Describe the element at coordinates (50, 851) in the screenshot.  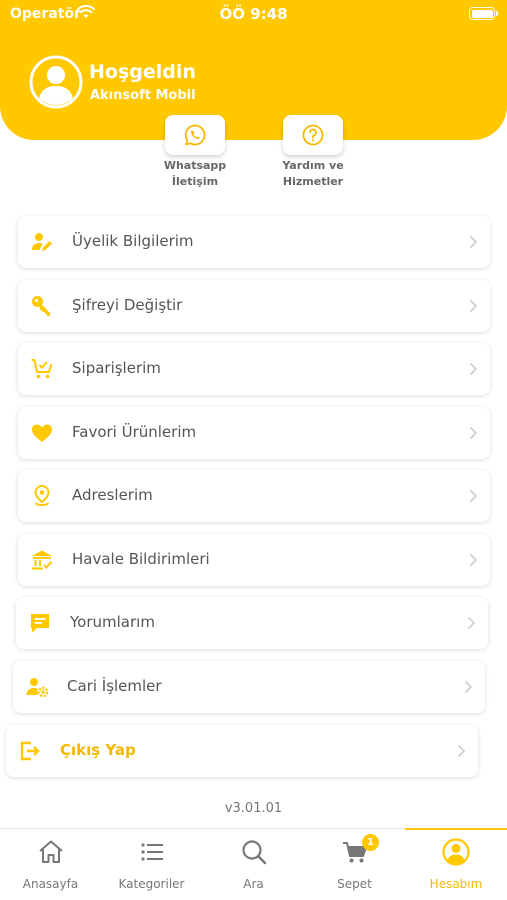
I see `home-icon` at that location.